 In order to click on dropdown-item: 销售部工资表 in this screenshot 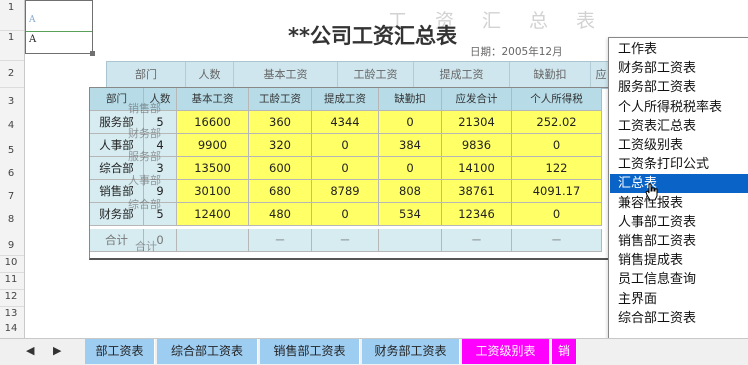, I will do `click(679, 241)`.